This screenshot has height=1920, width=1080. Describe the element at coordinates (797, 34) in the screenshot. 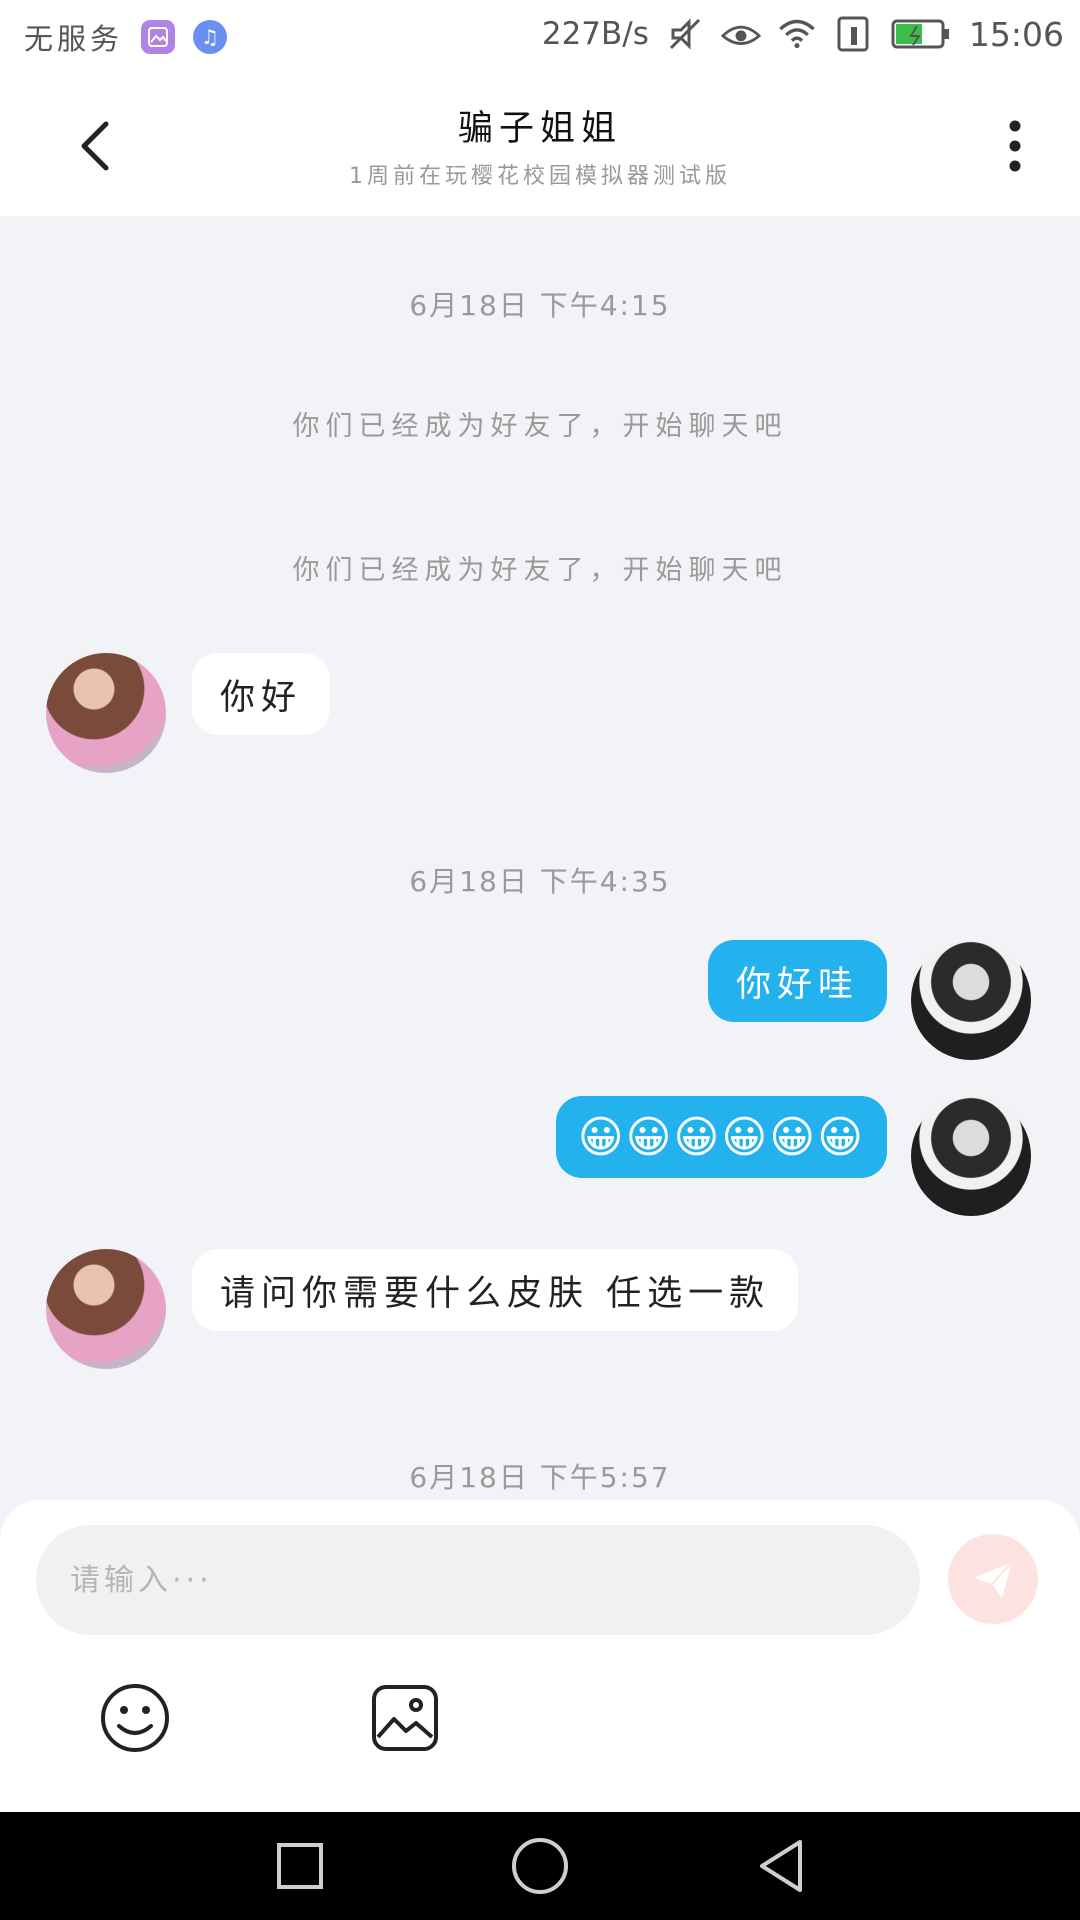

I see `wifi-icon` at that location.